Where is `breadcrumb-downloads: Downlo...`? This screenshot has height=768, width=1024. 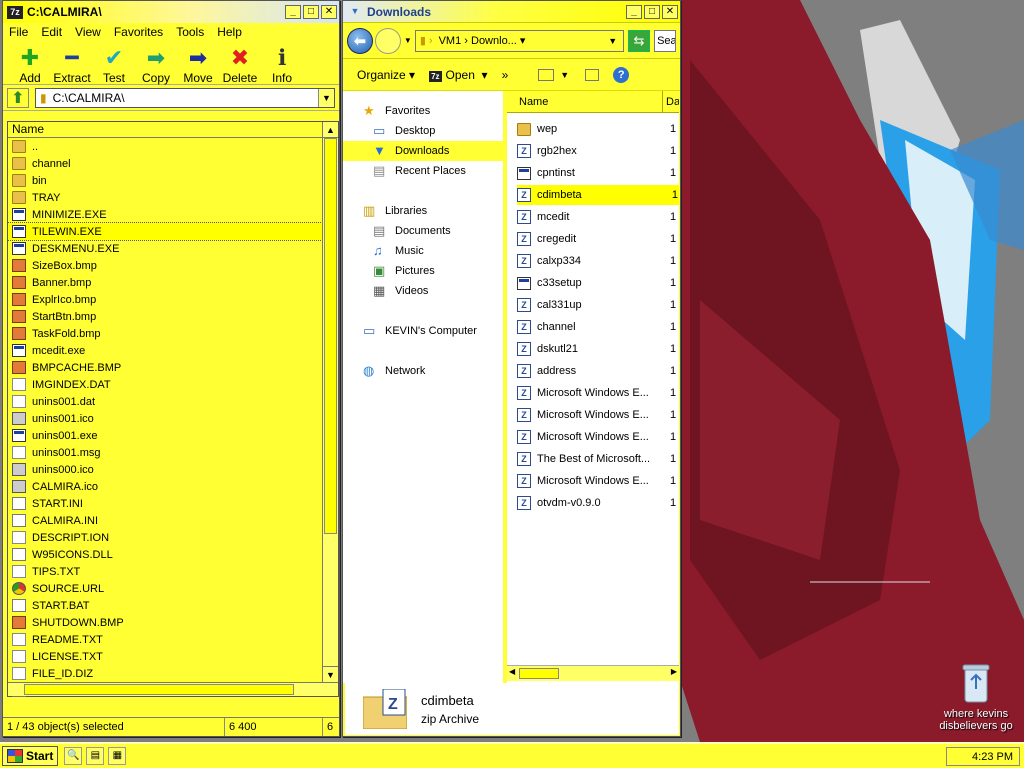
breadcrumb-downloads: Downlo... is located at coordinates (494, 41).